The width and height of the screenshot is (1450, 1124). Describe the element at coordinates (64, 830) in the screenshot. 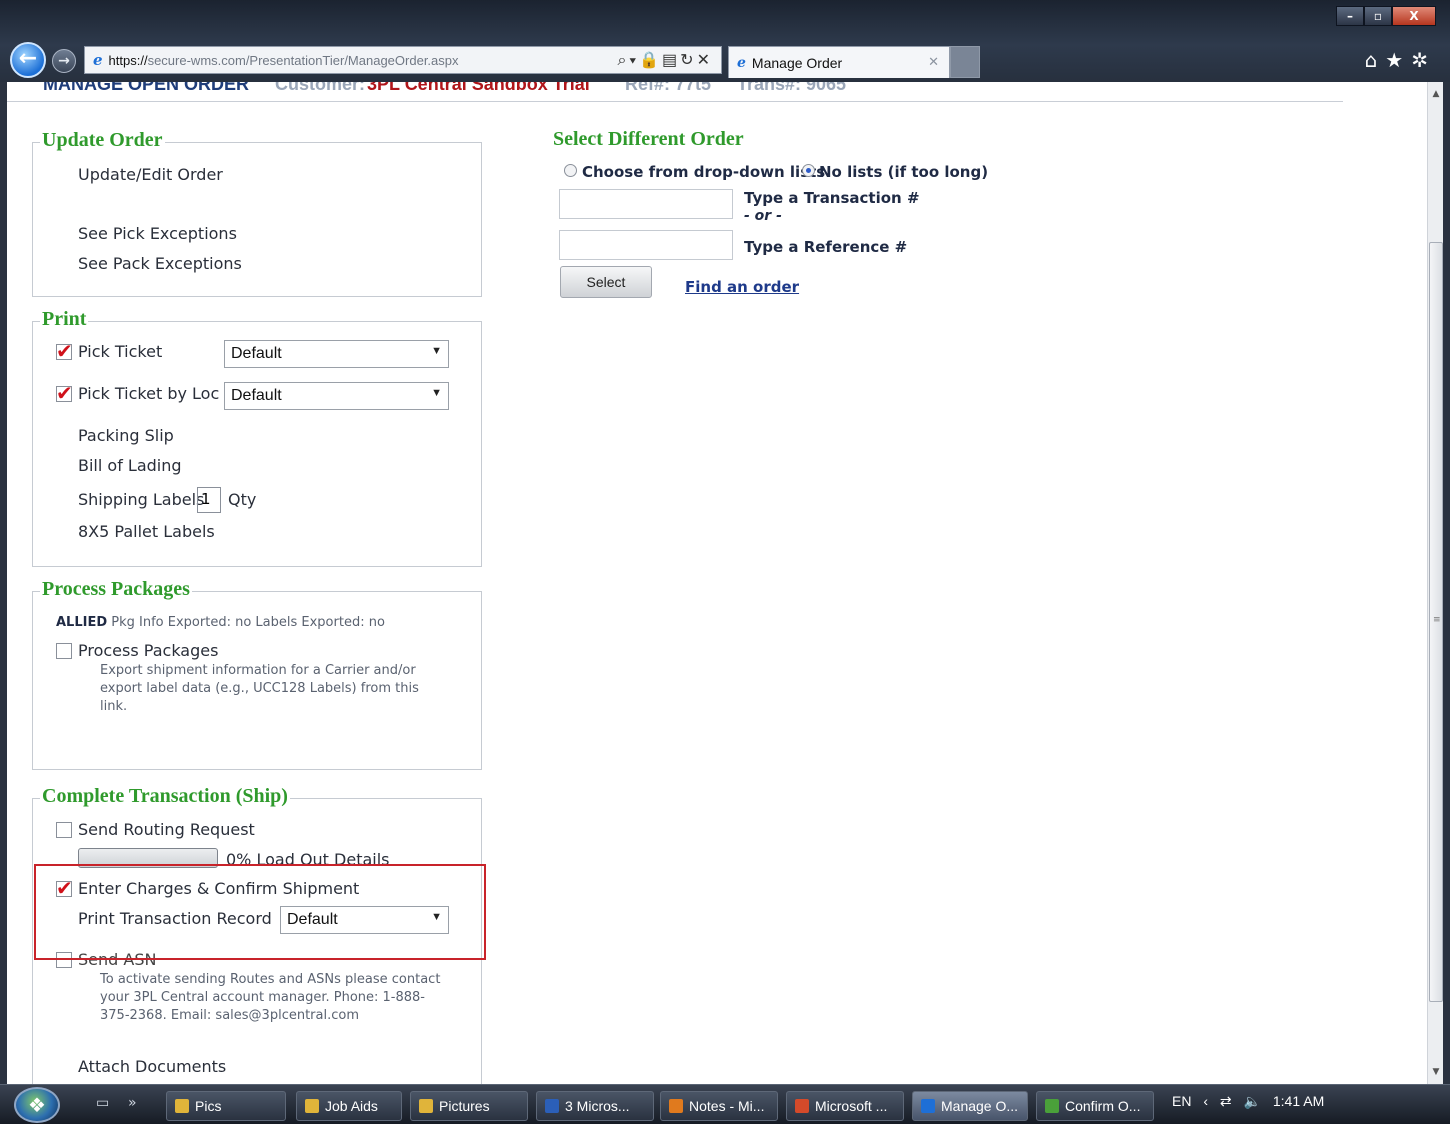

I see `send-routing-checkbox` at that location.